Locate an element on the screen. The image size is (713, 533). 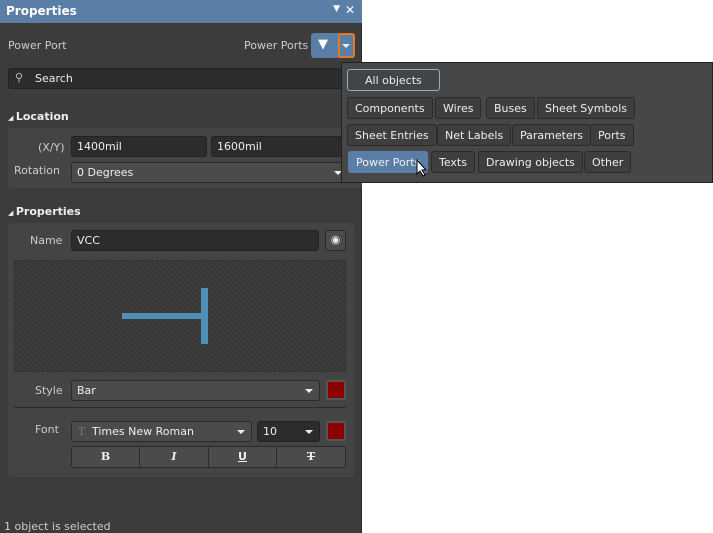
status-text: 1 object is selected is located at coordinates (57, 526).